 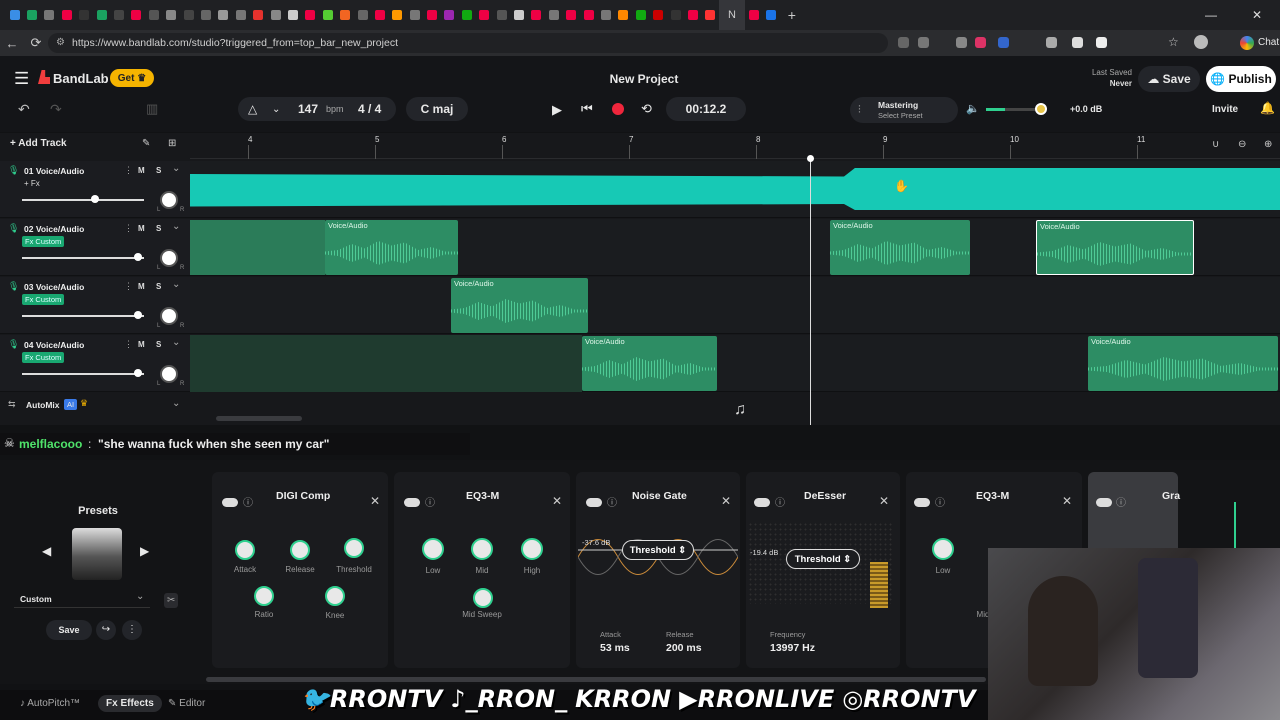 I want to click on share-icon: ↪, so click(x=106, y=630).